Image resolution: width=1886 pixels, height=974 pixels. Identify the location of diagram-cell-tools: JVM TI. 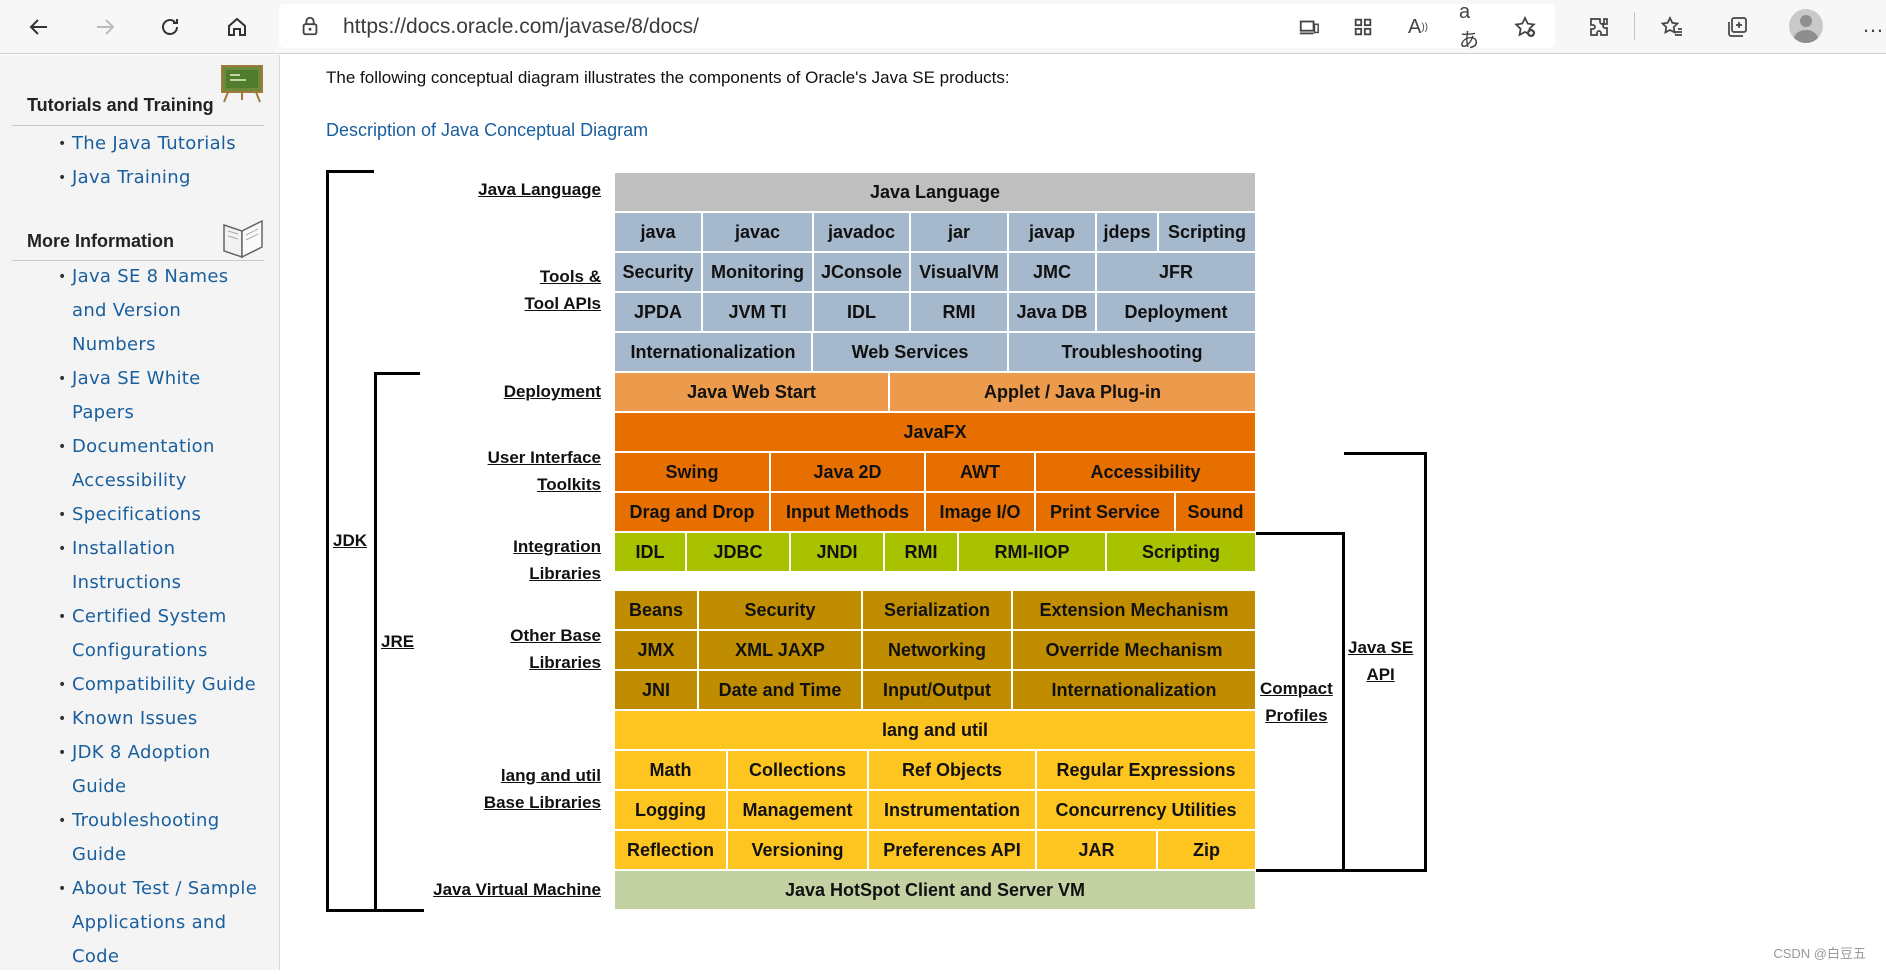
(757, 312).